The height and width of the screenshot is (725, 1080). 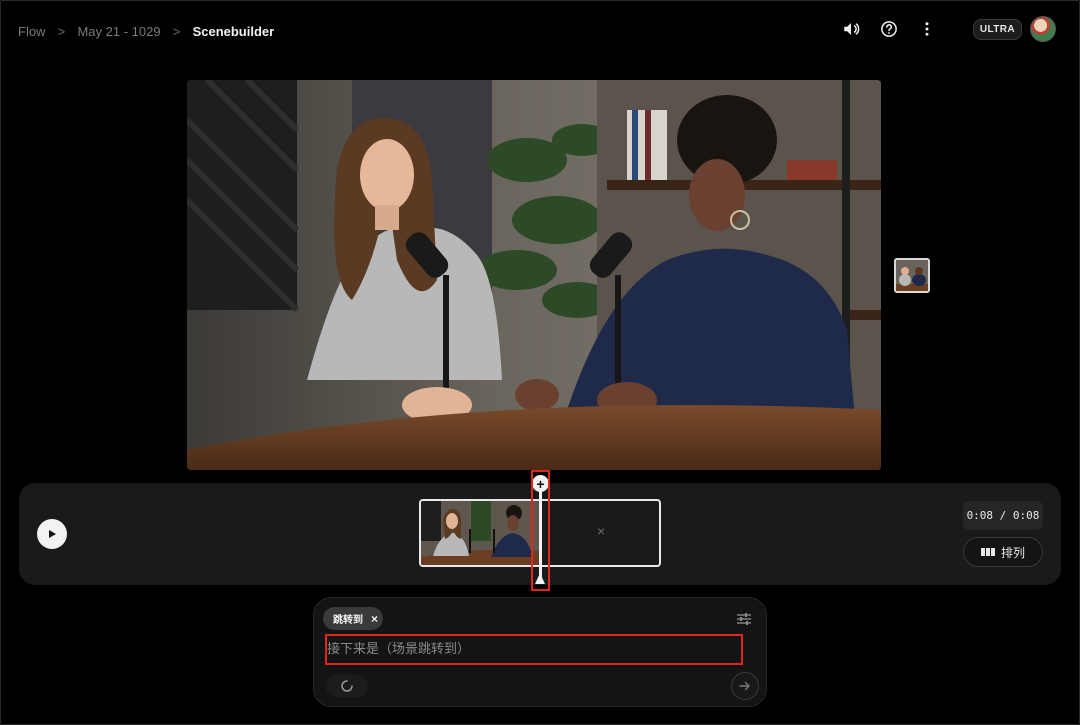 What do you see at coordinates (480, 533) in the screenshot?
I see `clip-thumbnail` at bounding box center [480, 533].